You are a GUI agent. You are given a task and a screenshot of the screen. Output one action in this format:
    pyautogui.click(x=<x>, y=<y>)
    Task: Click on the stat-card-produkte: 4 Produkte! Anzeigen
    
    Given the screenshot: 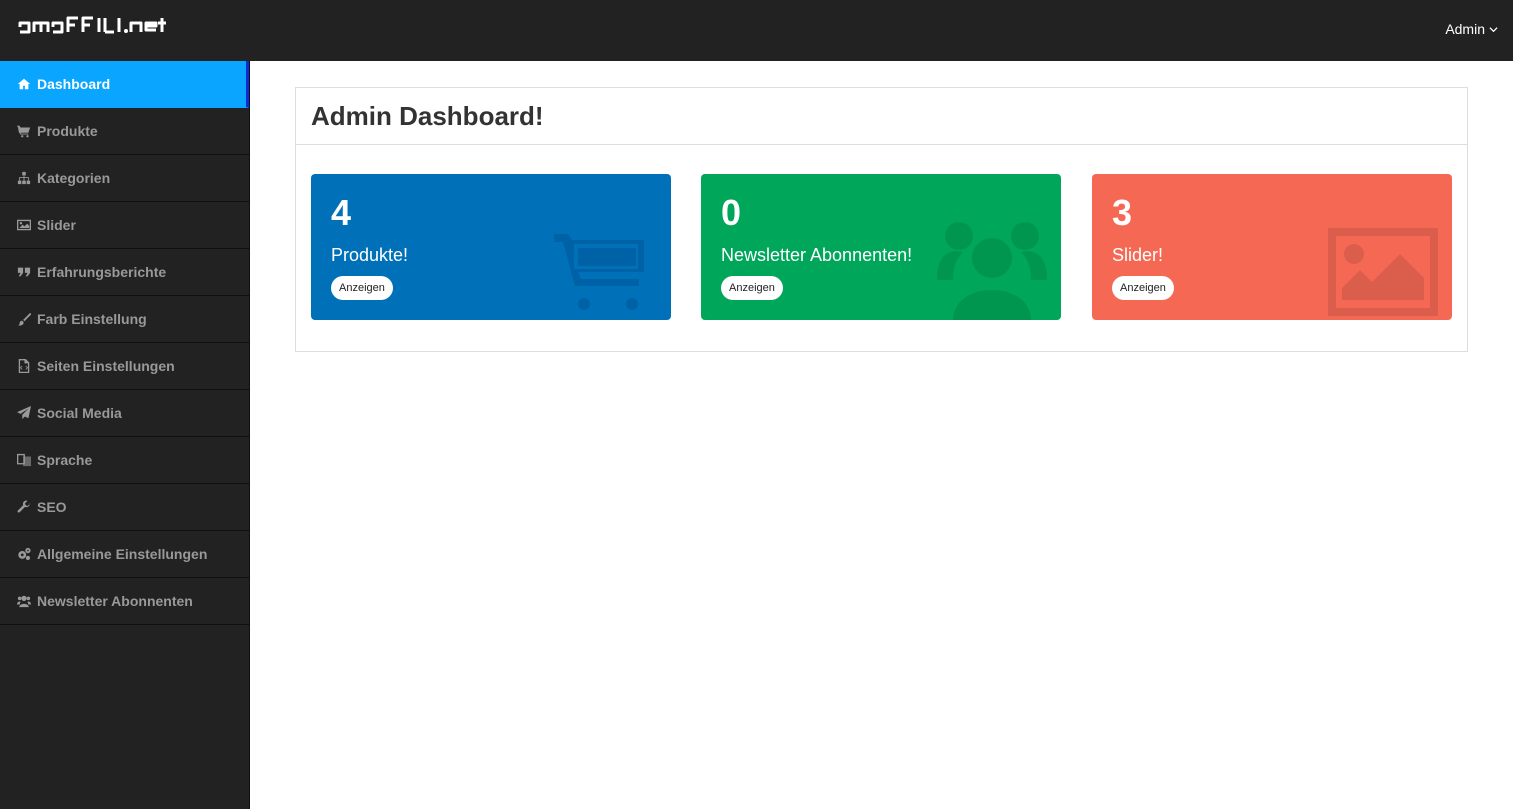 What is the action you would take?
    pyautogui.click(x=491, y=247)
    